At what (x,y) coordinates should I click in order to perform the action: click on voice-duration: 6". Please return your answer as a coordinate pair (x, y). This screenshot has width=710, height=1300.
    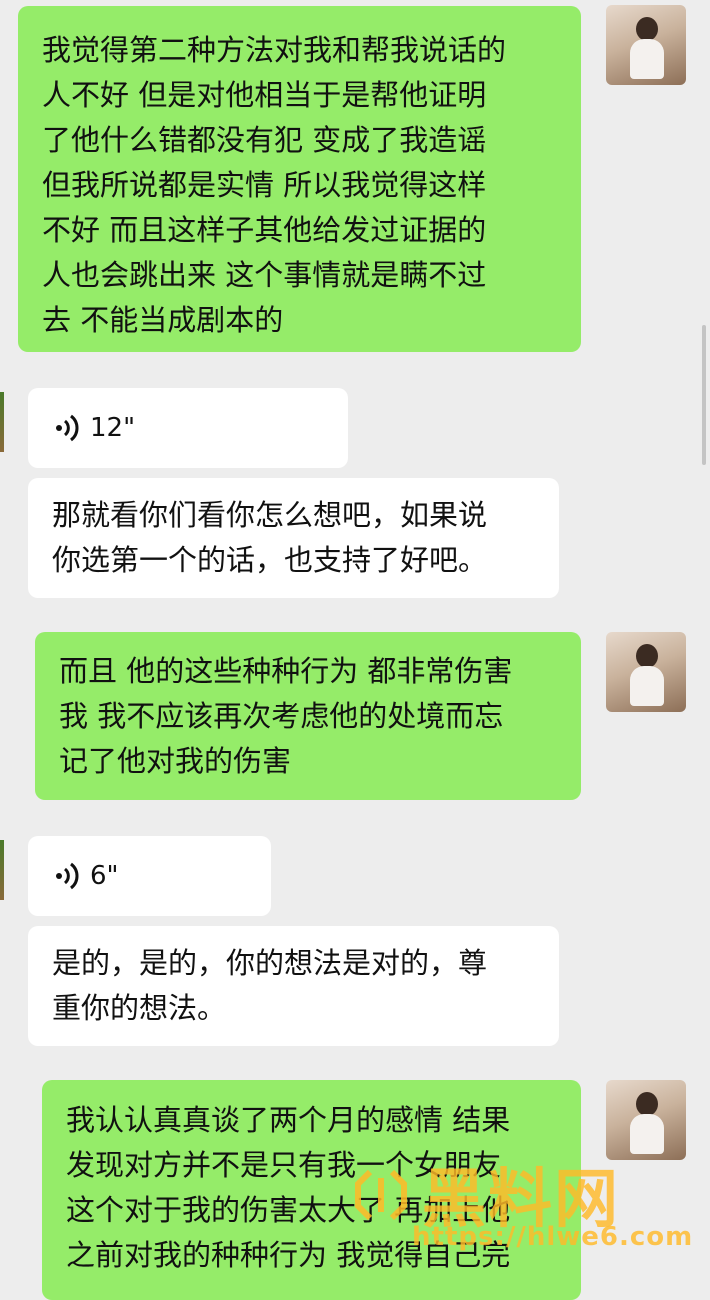
    Looking at the image, I should click on (104, 875).